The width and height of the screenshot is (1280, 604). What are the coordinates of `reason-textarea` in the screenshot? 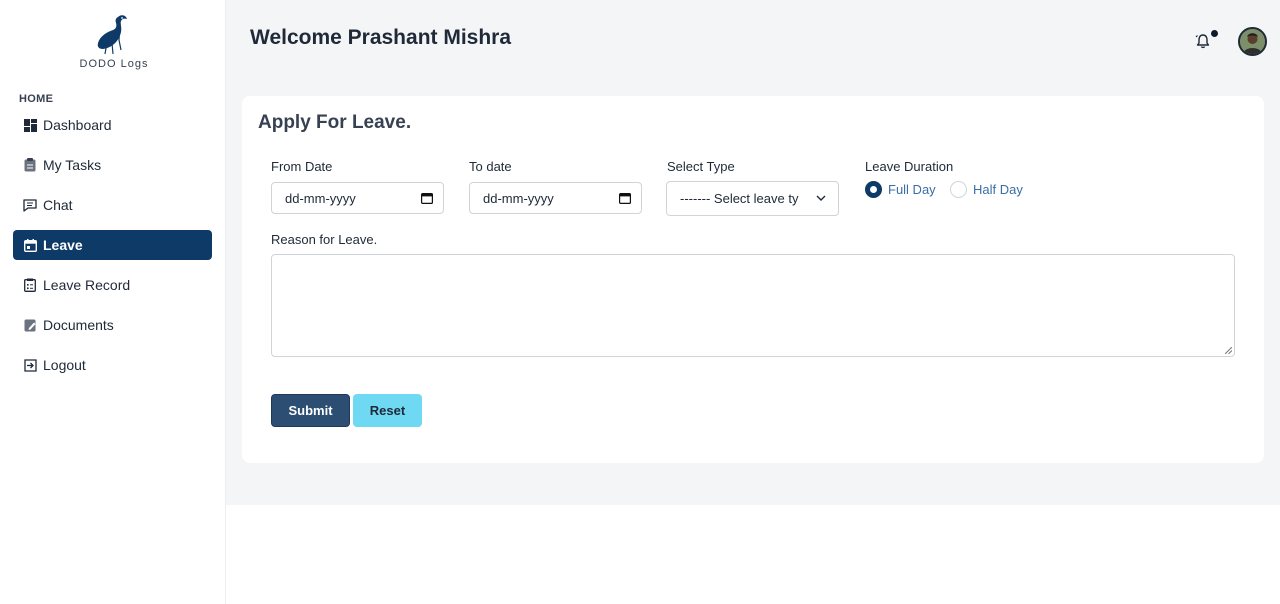 It's located at (753, 305).